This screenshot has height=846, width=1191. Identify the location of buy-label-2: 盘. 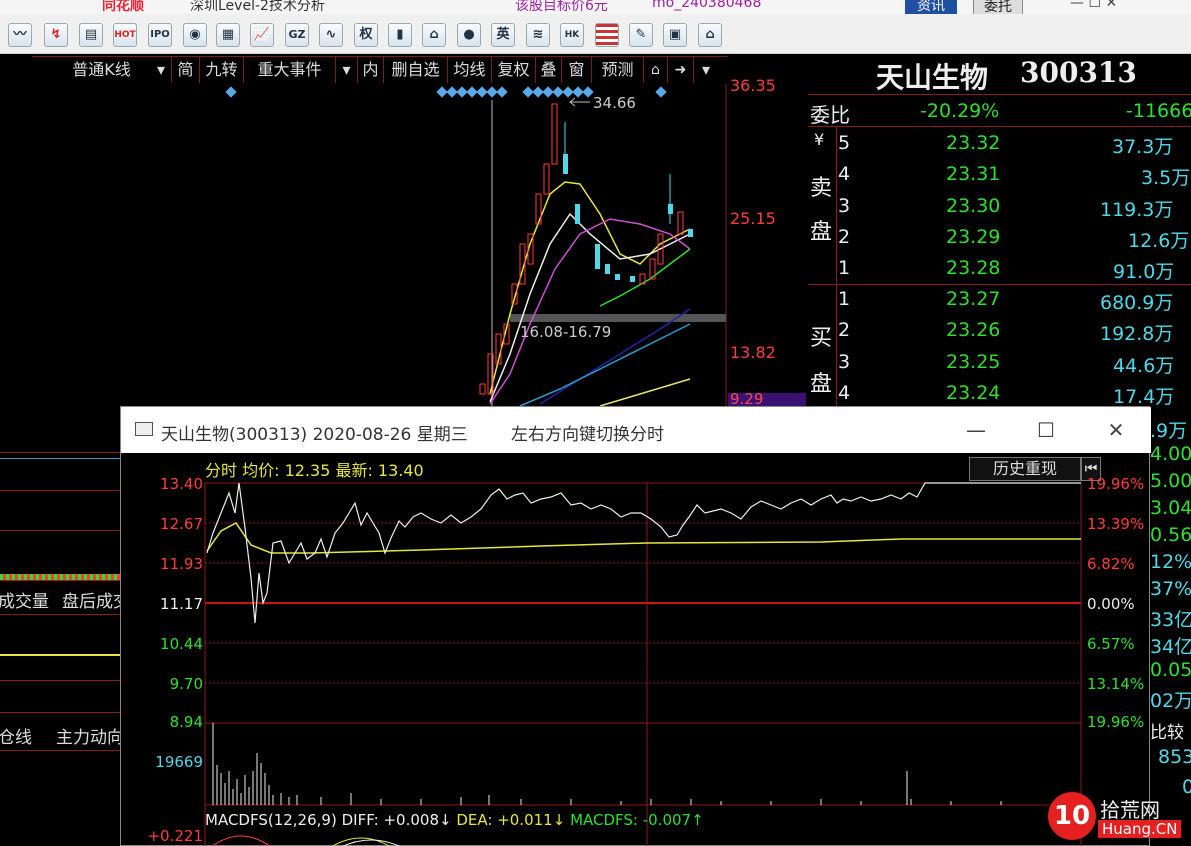
(821, 384).